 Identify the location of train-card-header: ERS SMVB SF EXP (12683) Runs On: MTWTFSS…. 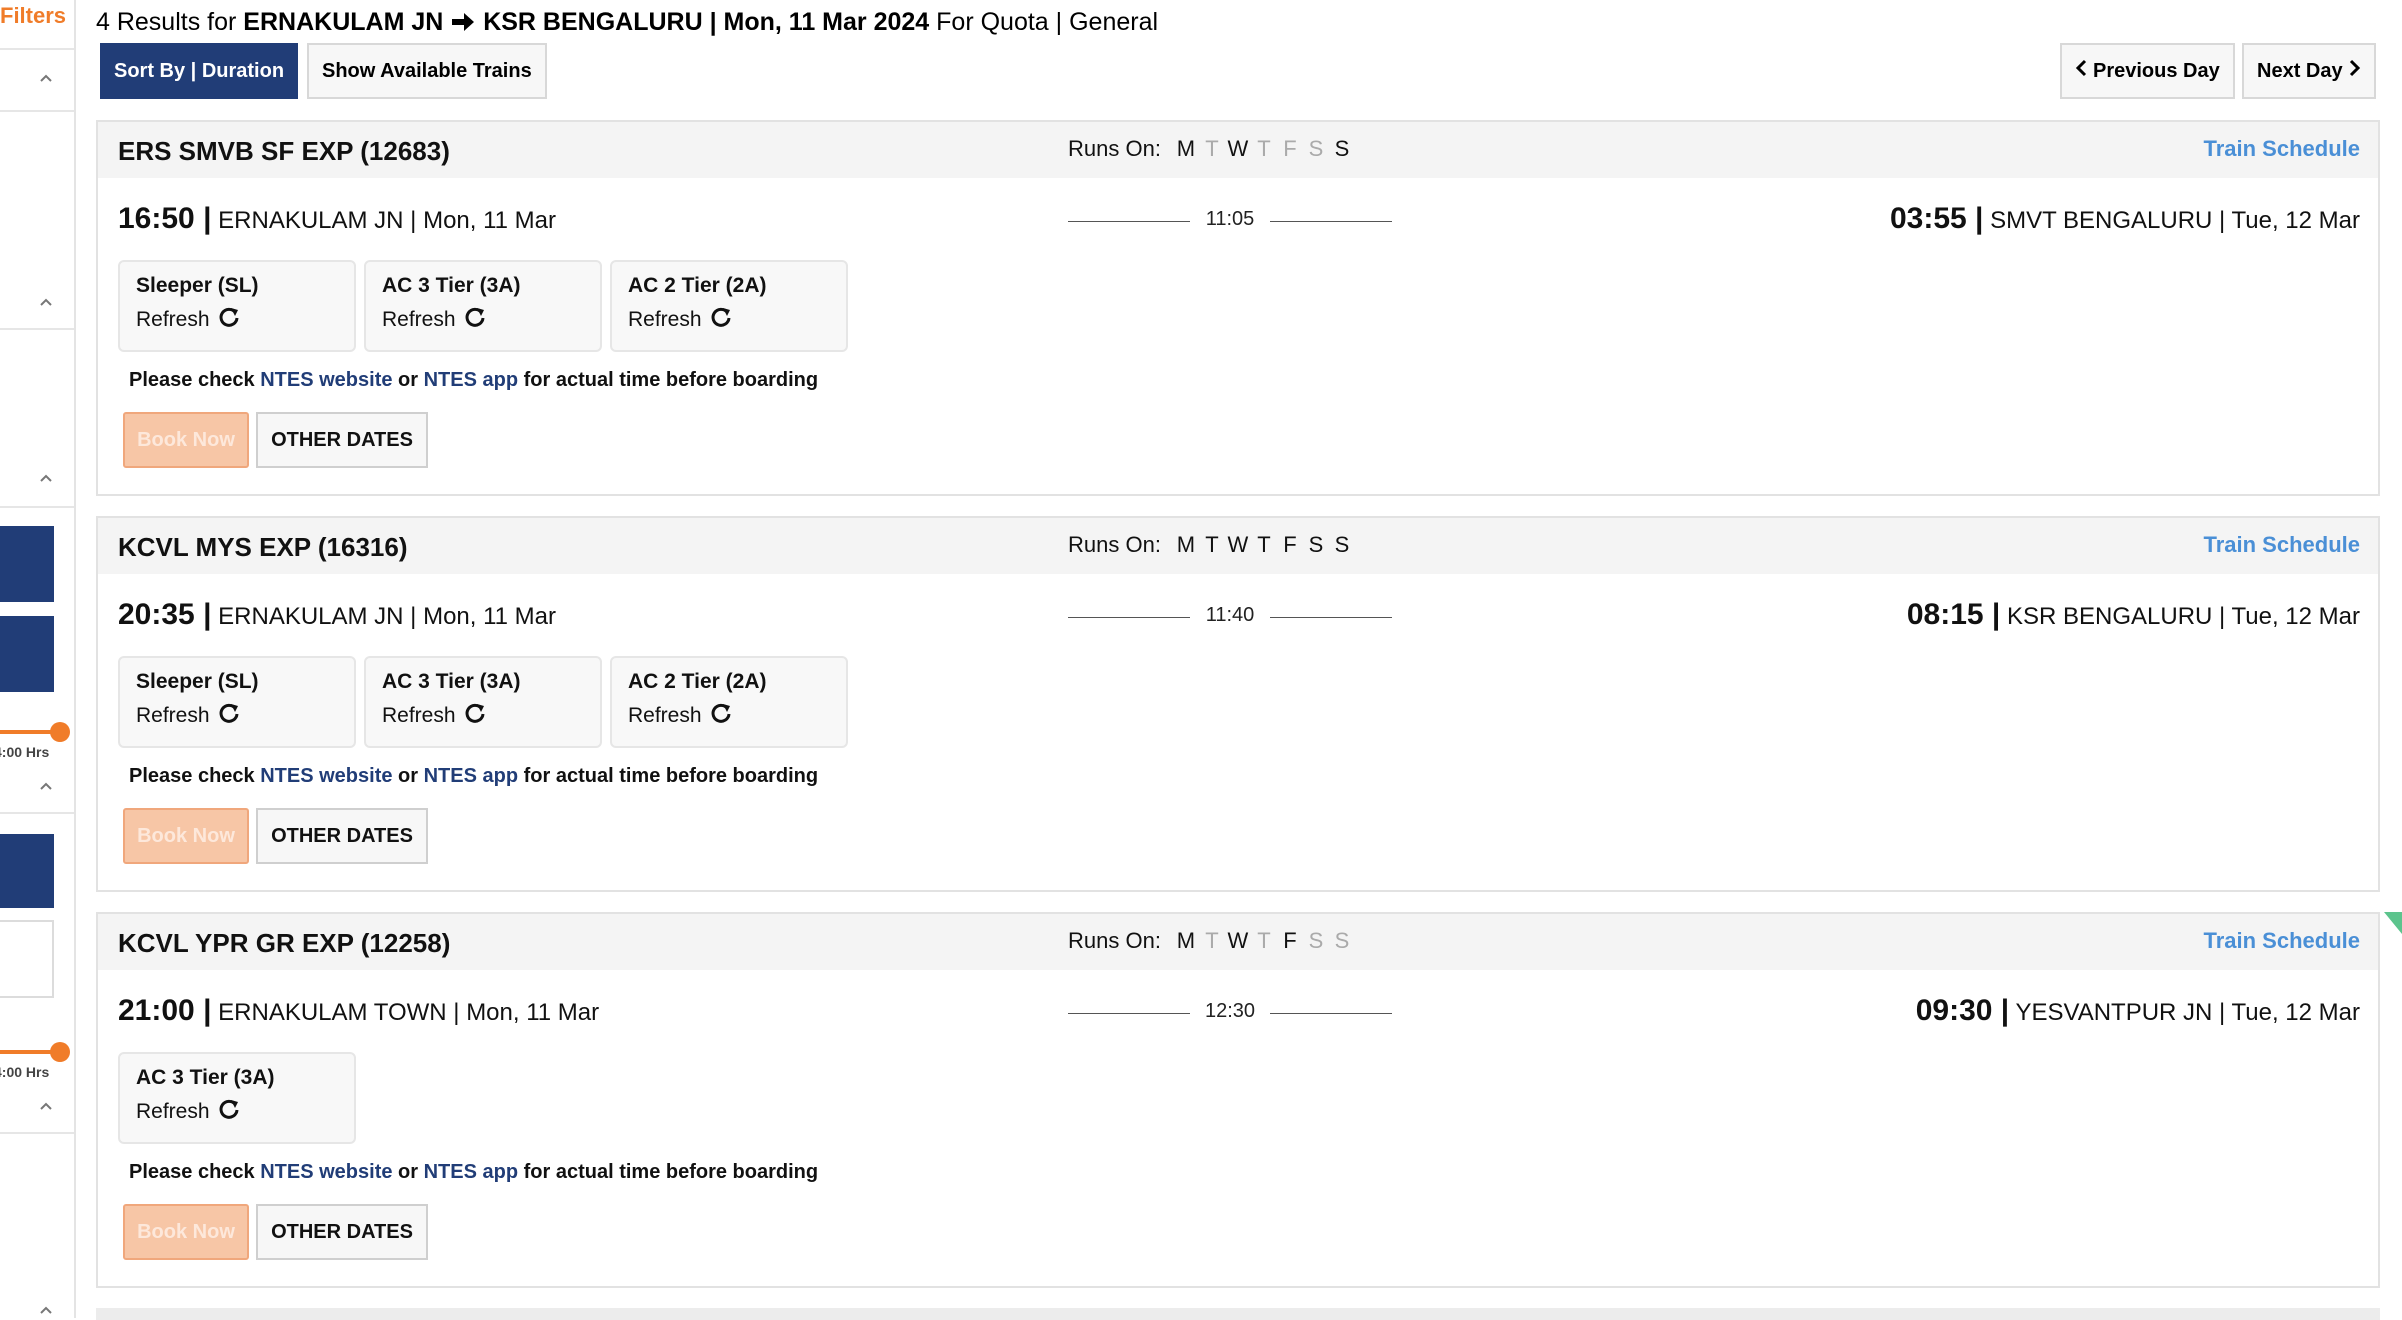
(1238, 150).